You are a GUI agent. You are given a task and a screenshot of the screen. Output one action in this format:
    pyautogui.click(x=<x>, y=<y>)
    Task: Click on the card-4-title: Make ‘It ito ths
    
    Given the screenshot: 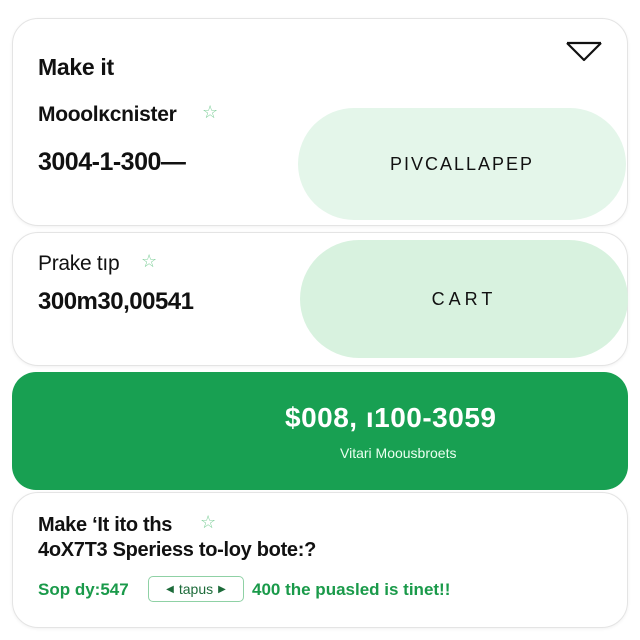 What is the action you would take?
    pyautogui.click(x=105, y=525)
    